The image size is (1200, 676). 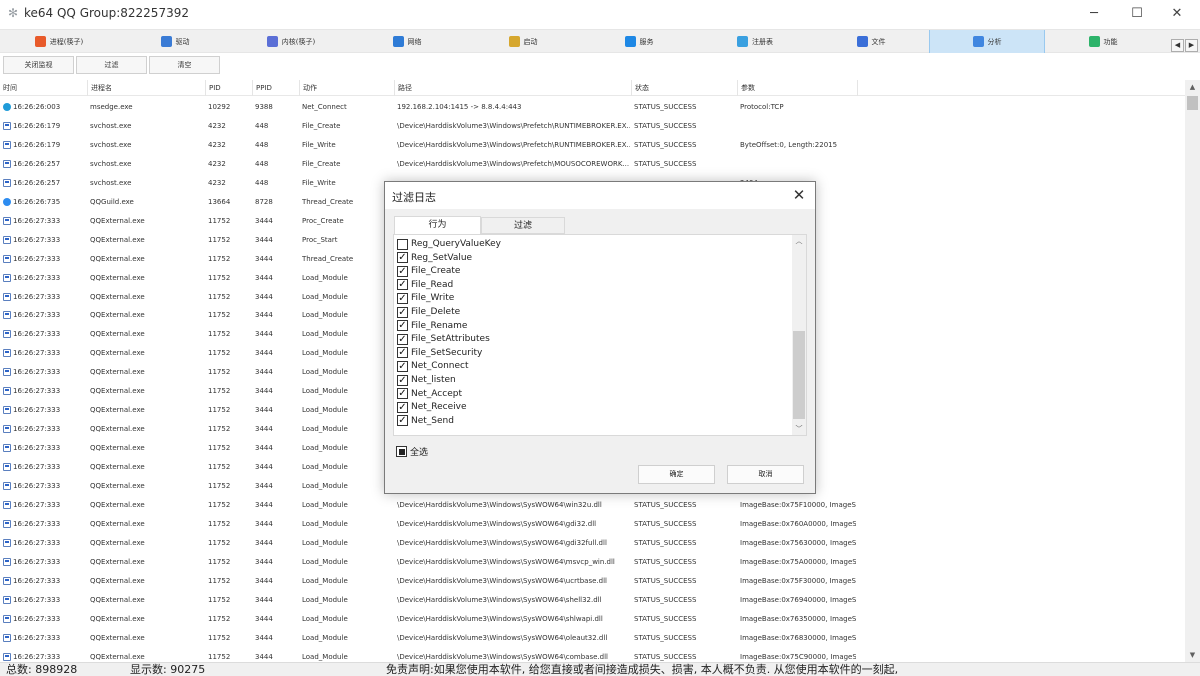 I want to click on cancel-button: 取消, so click(x=765, y=474).